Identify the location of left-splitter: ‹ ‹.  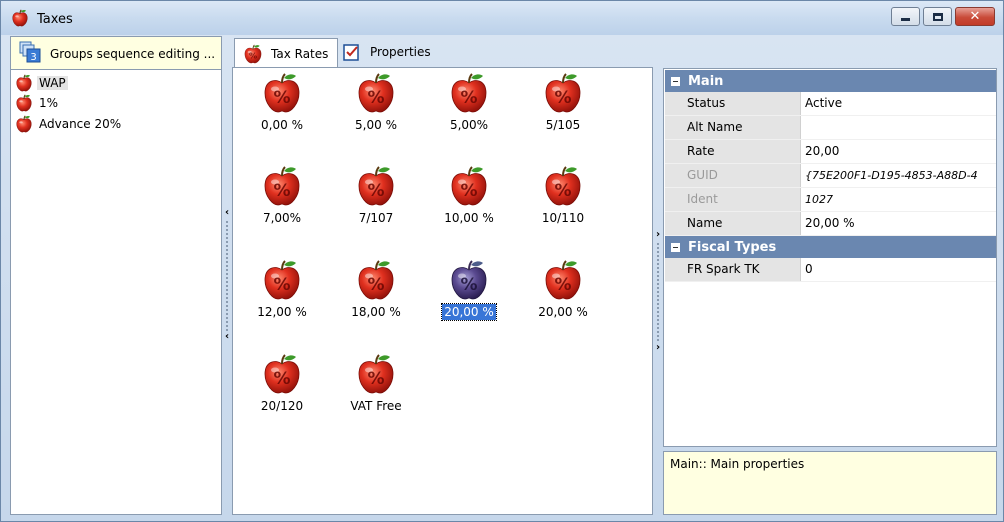
(227, 292).